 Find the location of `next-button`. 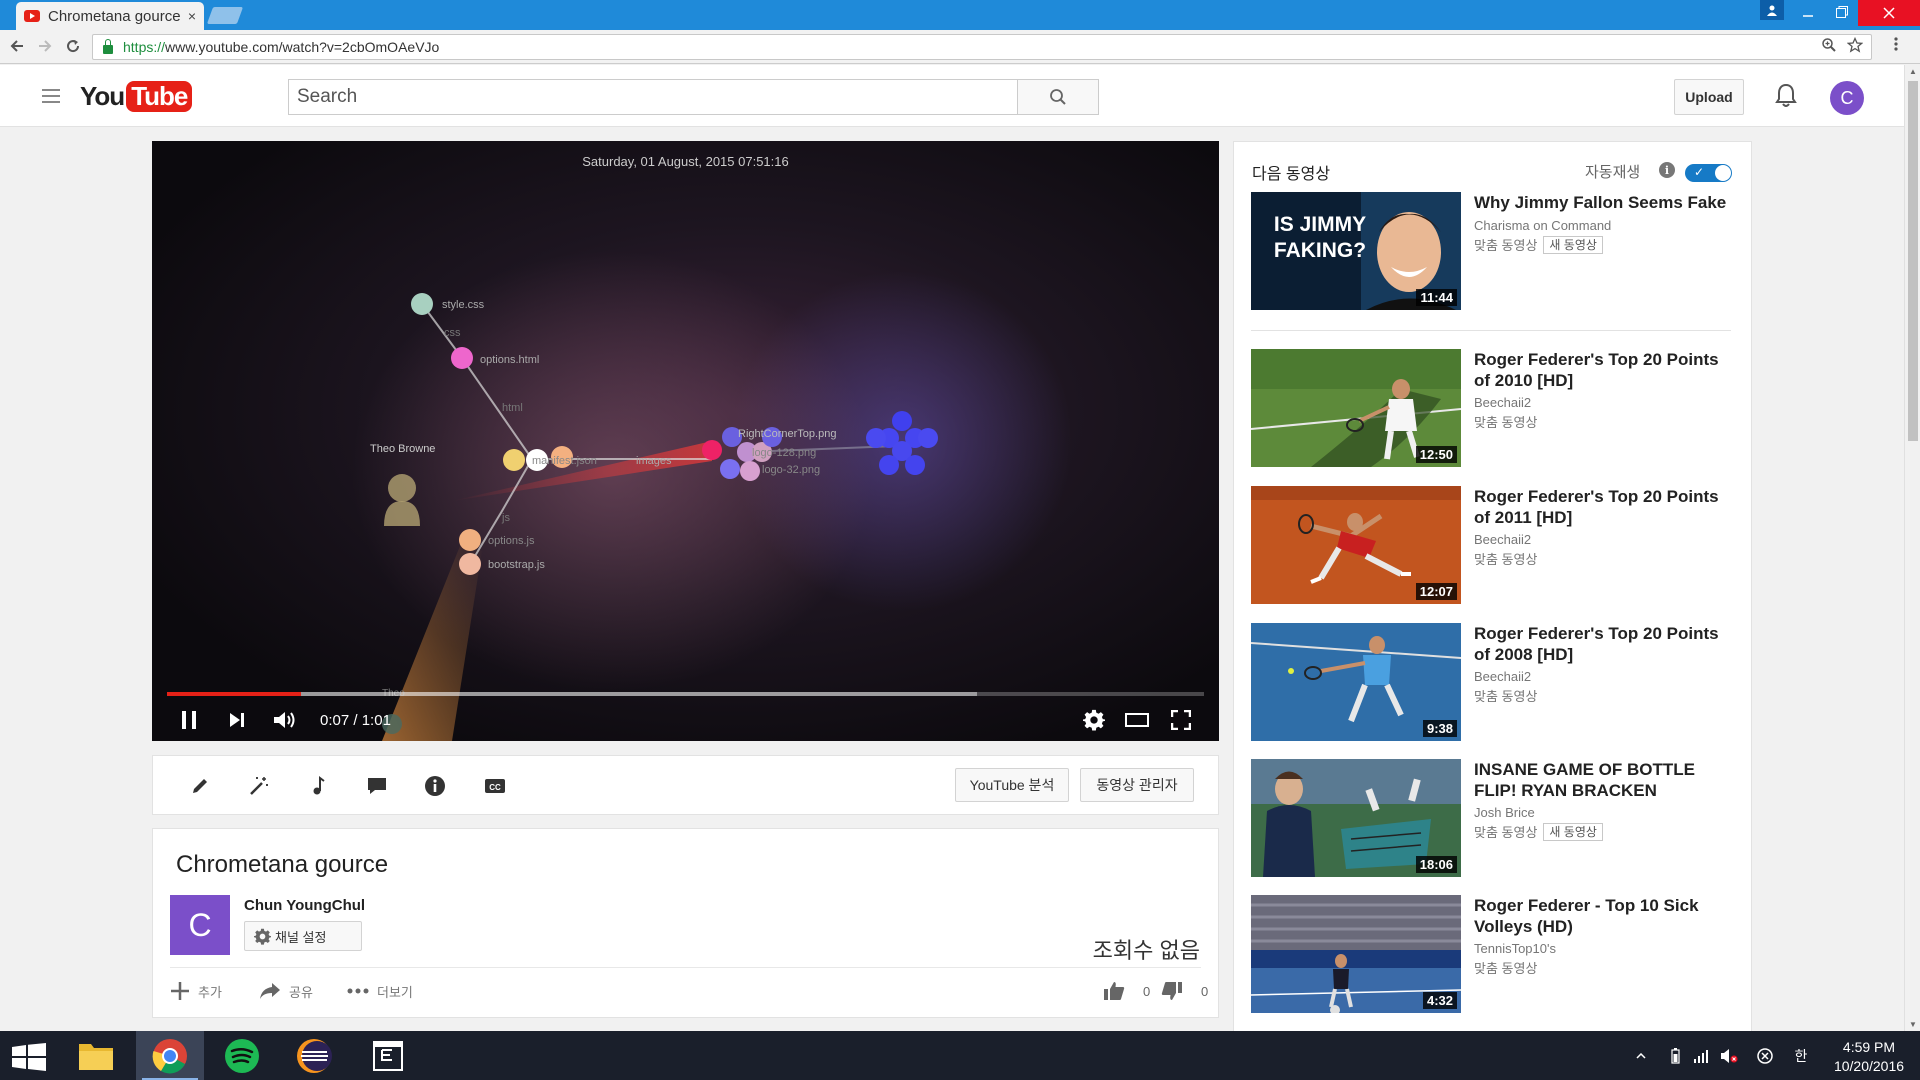

next-button is located at coordinates (237, 720).